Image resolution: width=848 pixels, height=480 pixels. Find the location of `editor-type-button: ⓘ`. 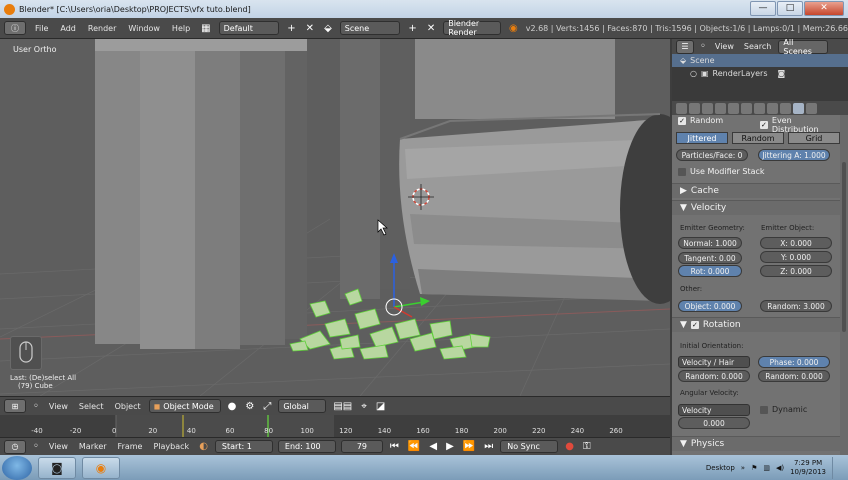

editor-type-button: ⓘ is located at coordinates (15, 28).